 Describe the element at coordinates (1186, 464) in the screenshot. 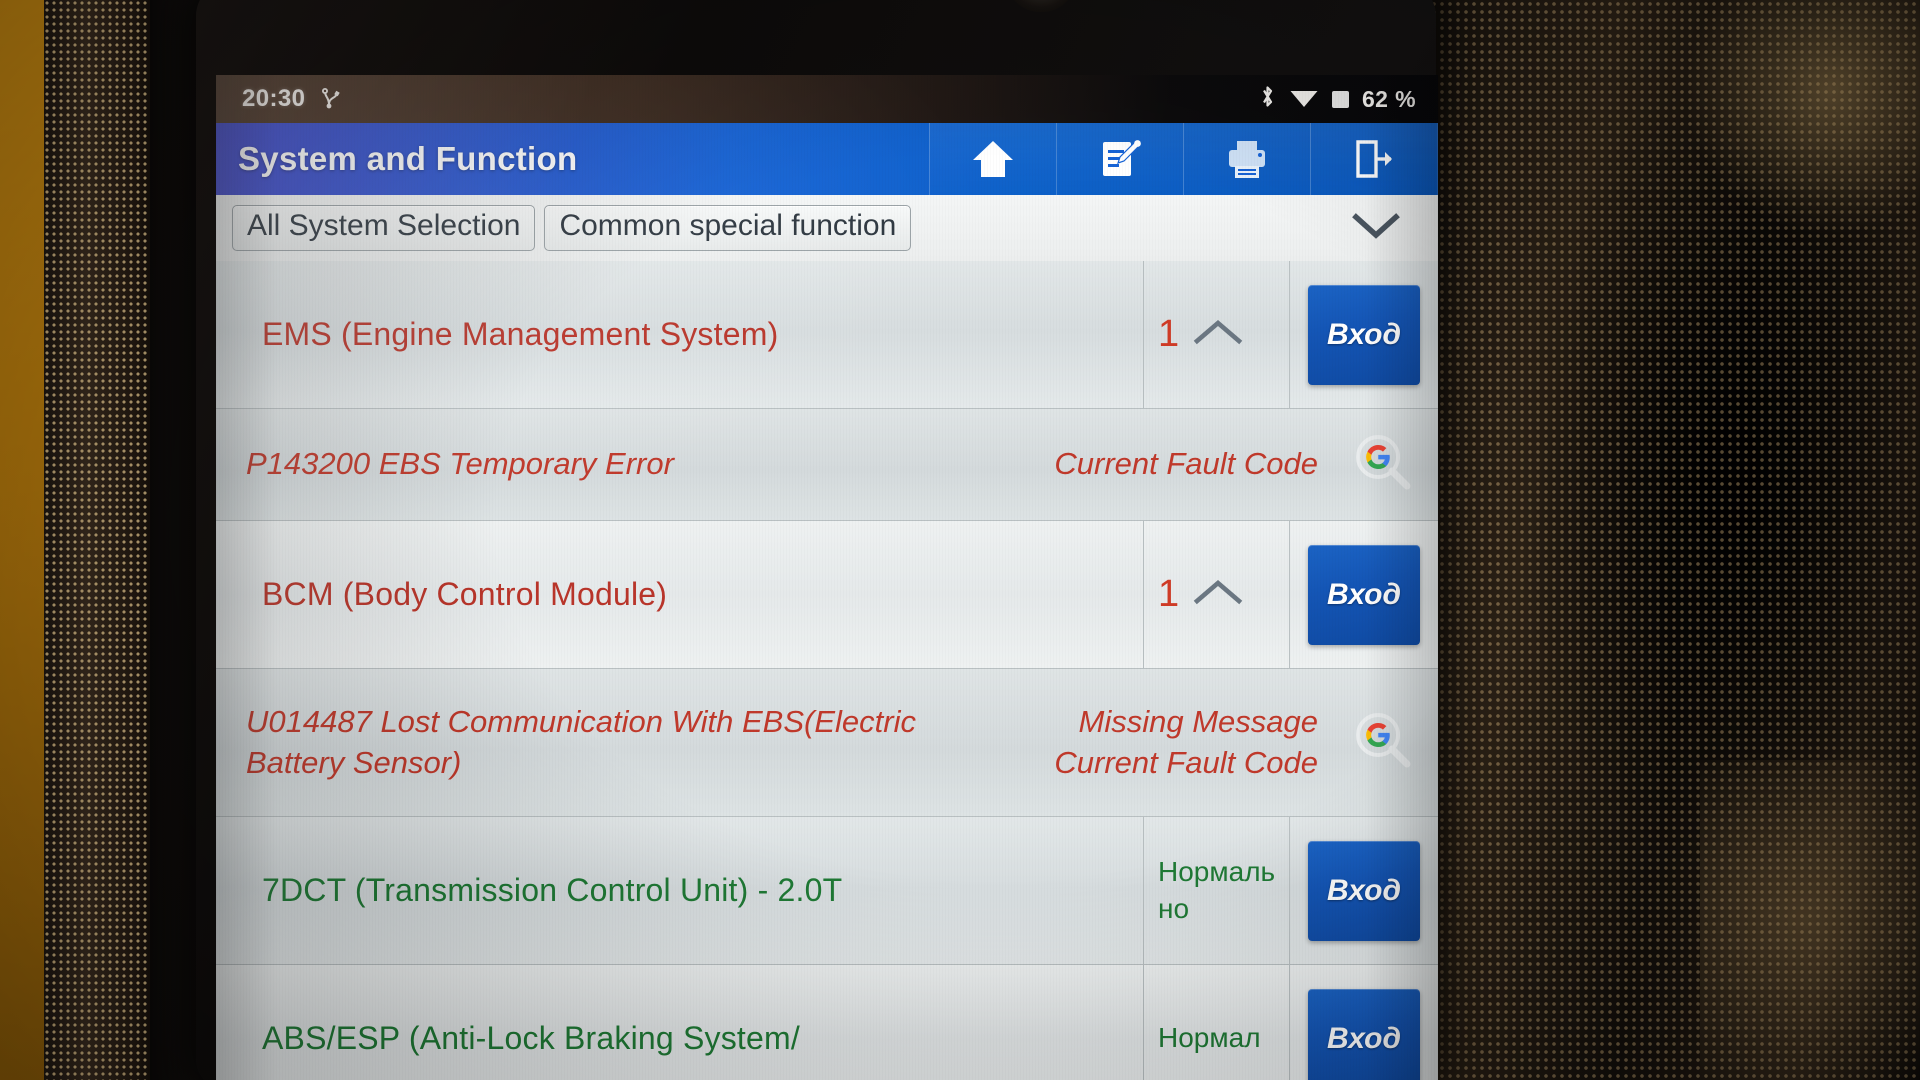

I see `dtc-status-text: Current Fault Code` at that location.